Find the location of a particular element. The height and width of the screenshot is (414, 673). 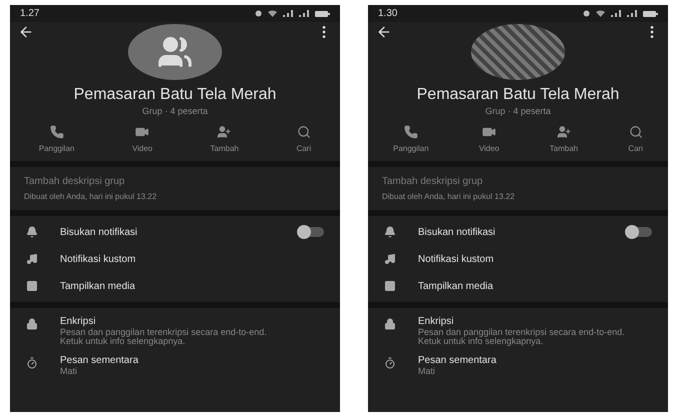

status-time: 1.27 is located at coordinates (30, 13).